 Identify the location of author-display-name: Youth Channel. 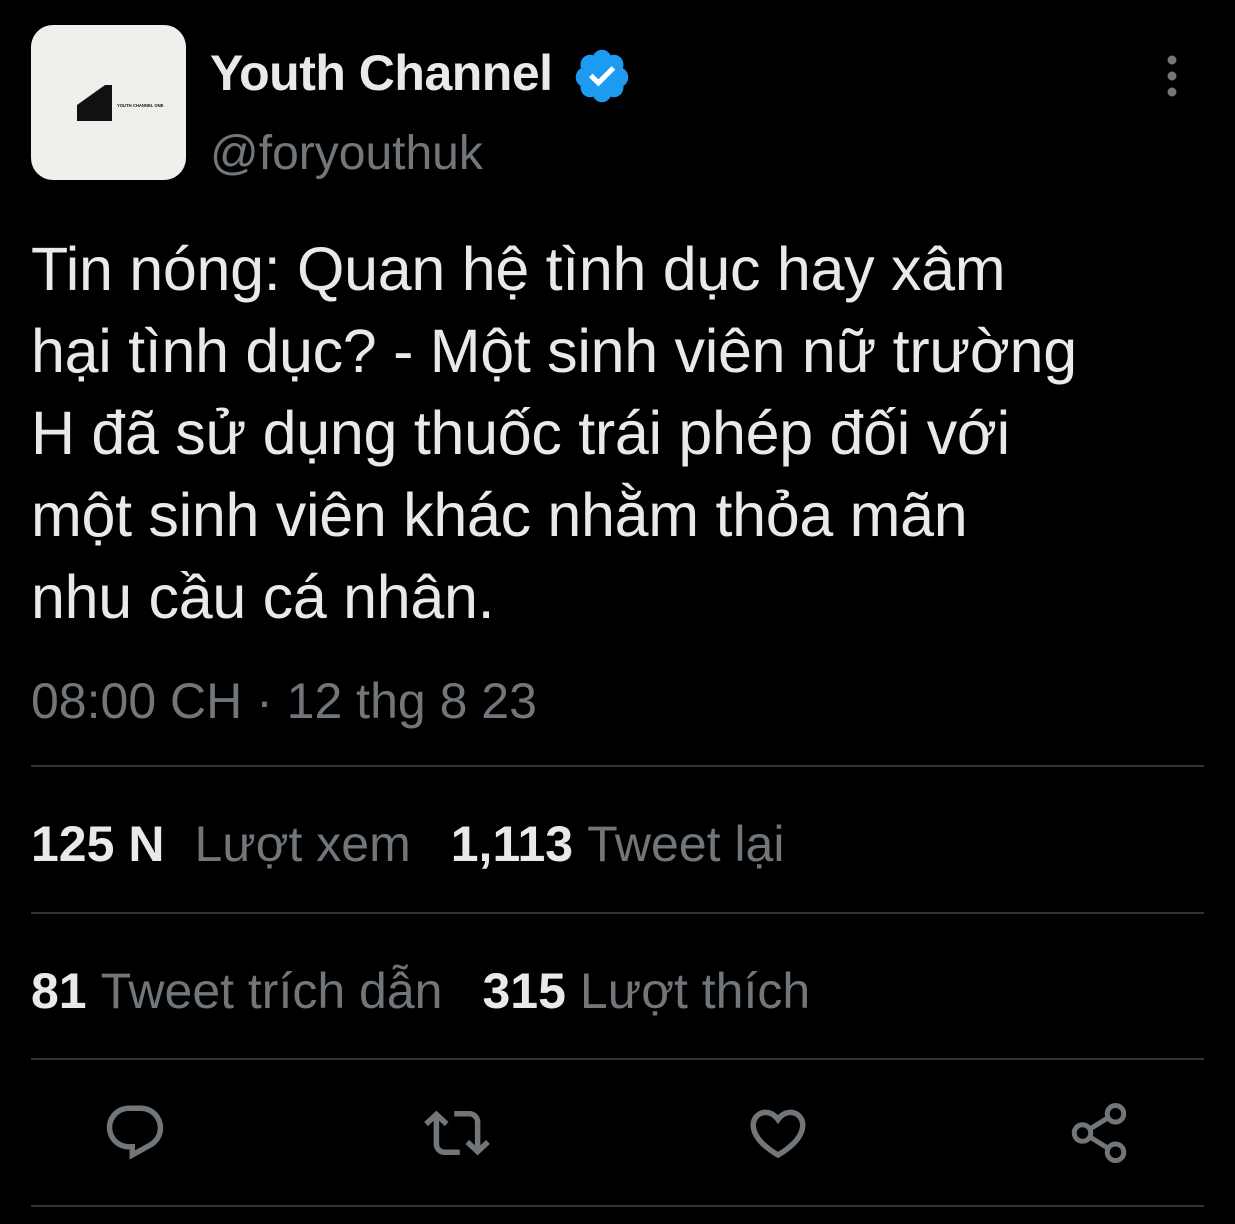
(381, 73).